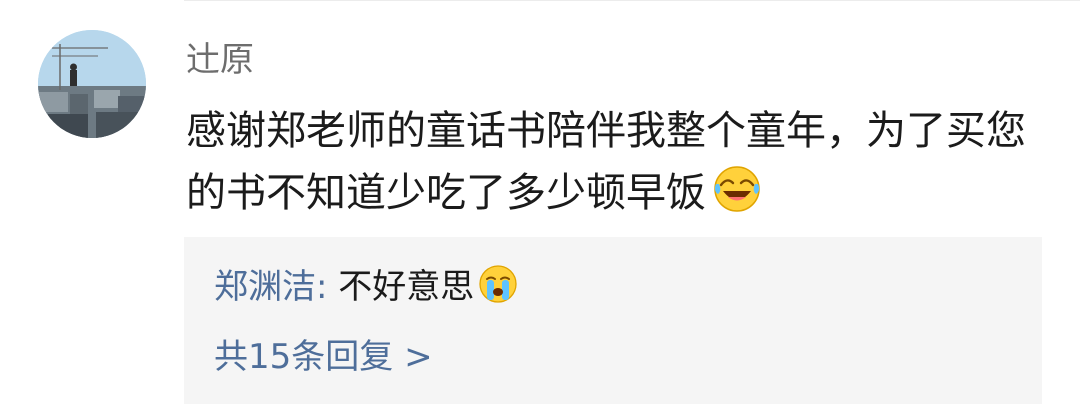 The image size is (1080, 404). What do you see at coordinates (265, 287) in the screenshot?
I see `reply-author: 郑渊洁` at bounding box center [265, 287].